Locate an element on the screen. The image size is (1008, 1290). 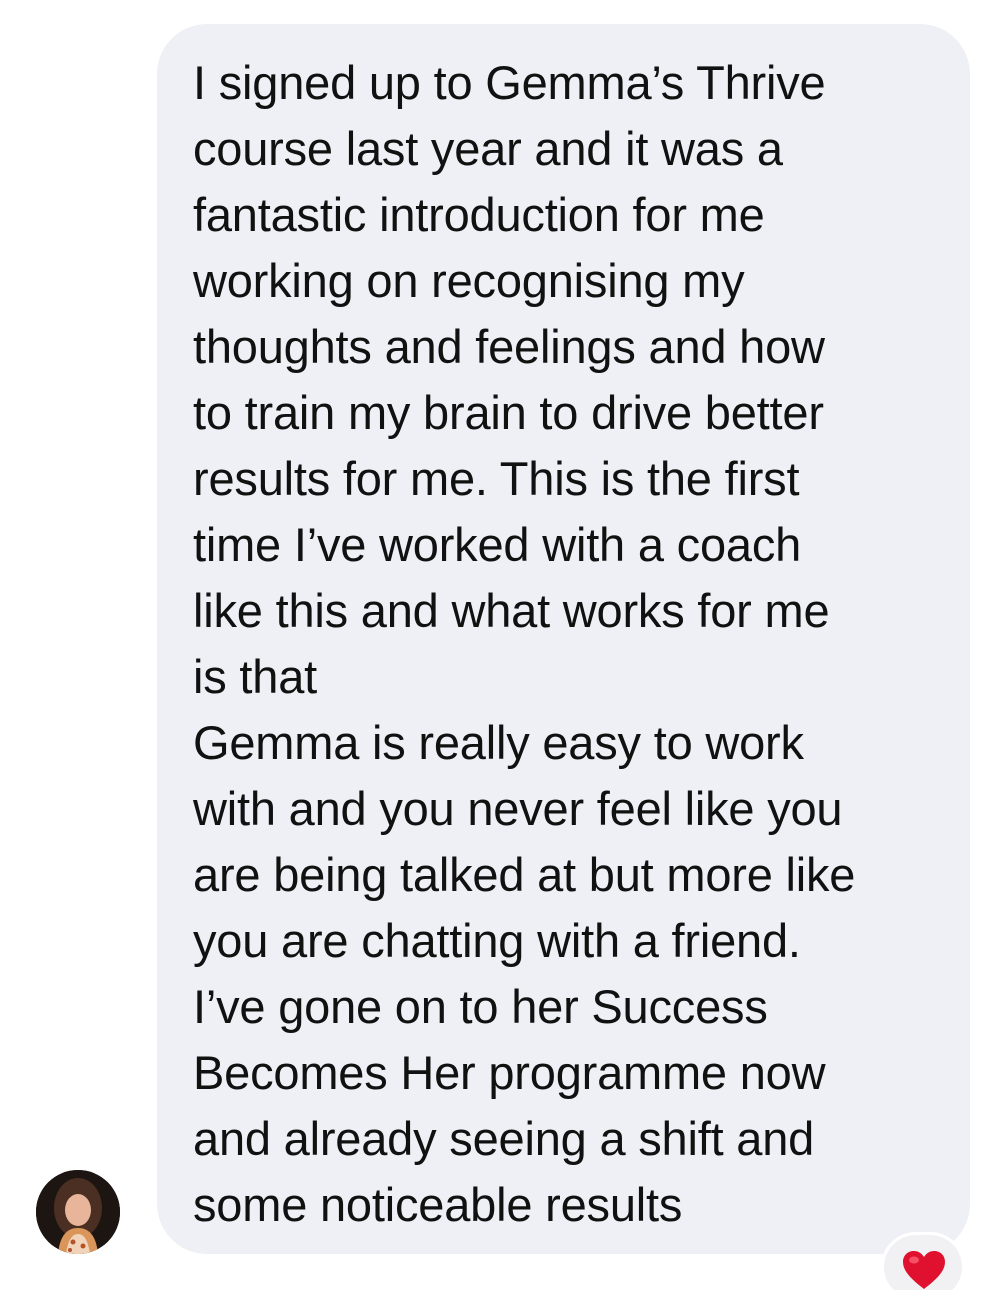
reaction-badge is located at coordinates (923, 1261).